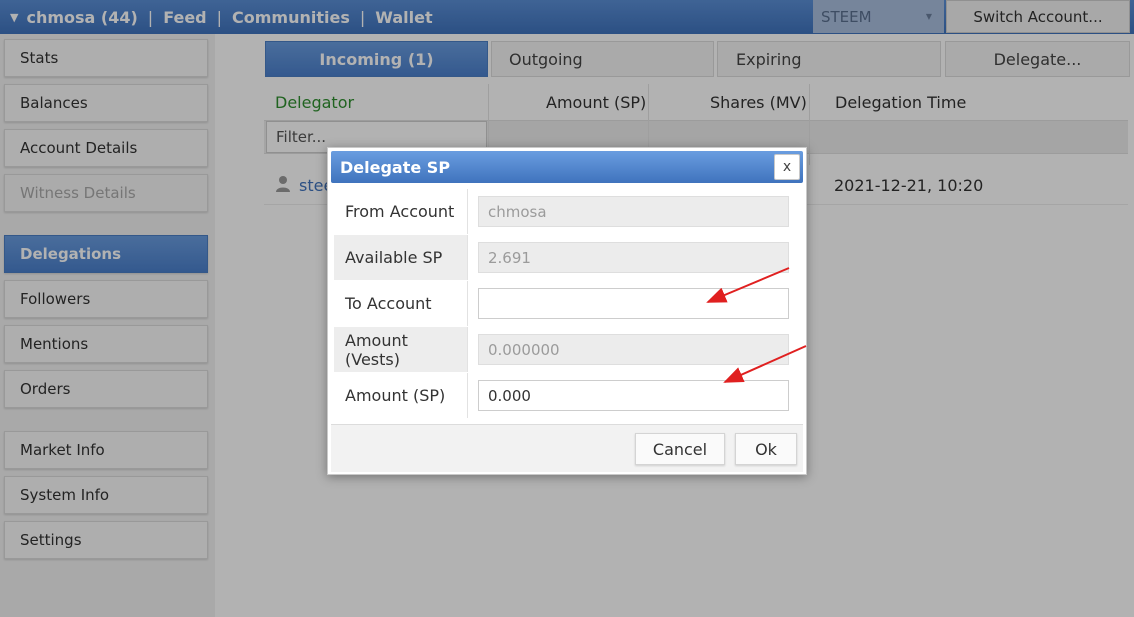 This screenshot has height=617, width=1134. I want to click on ok-button: Ok, so click(766, 449).